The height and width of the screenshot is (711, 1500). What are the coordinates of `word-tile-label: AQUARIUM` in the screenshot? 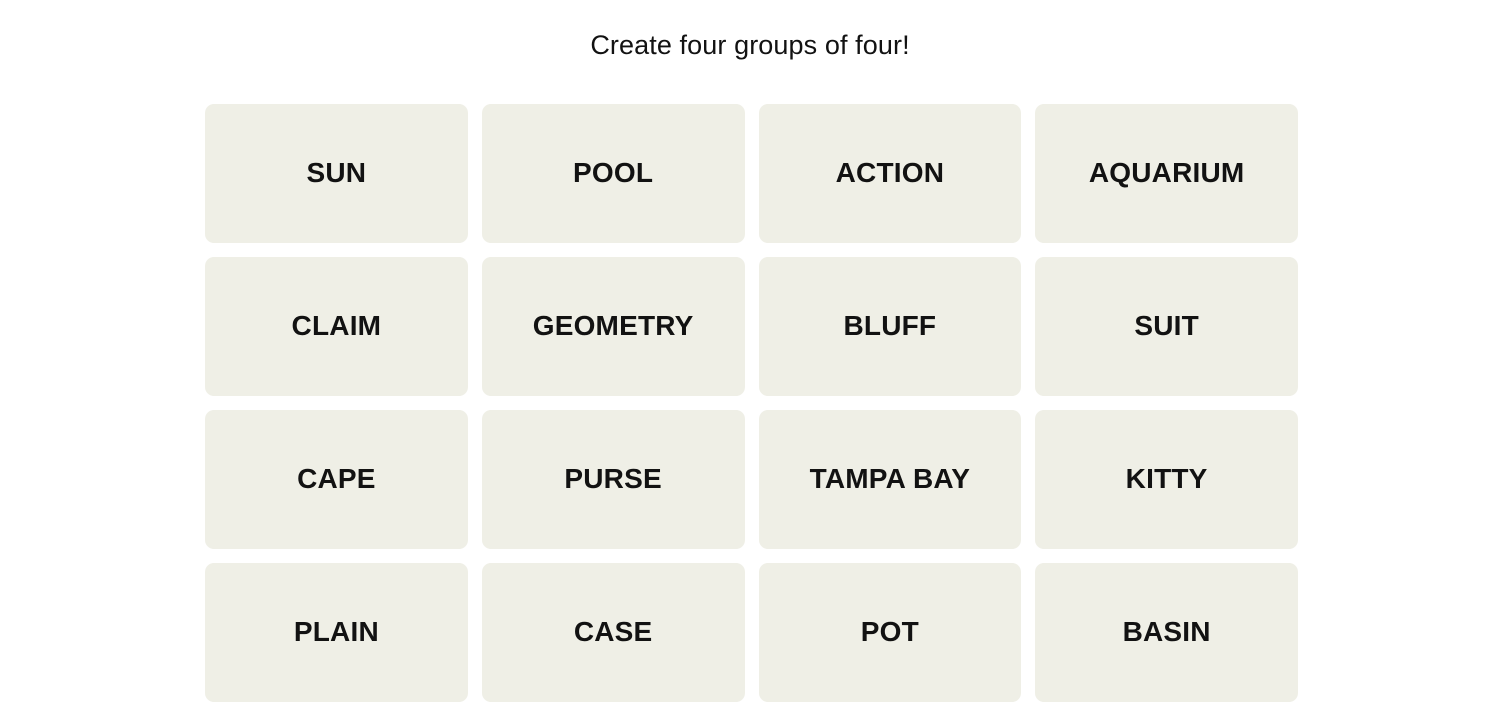 It's located at (1166, 173).